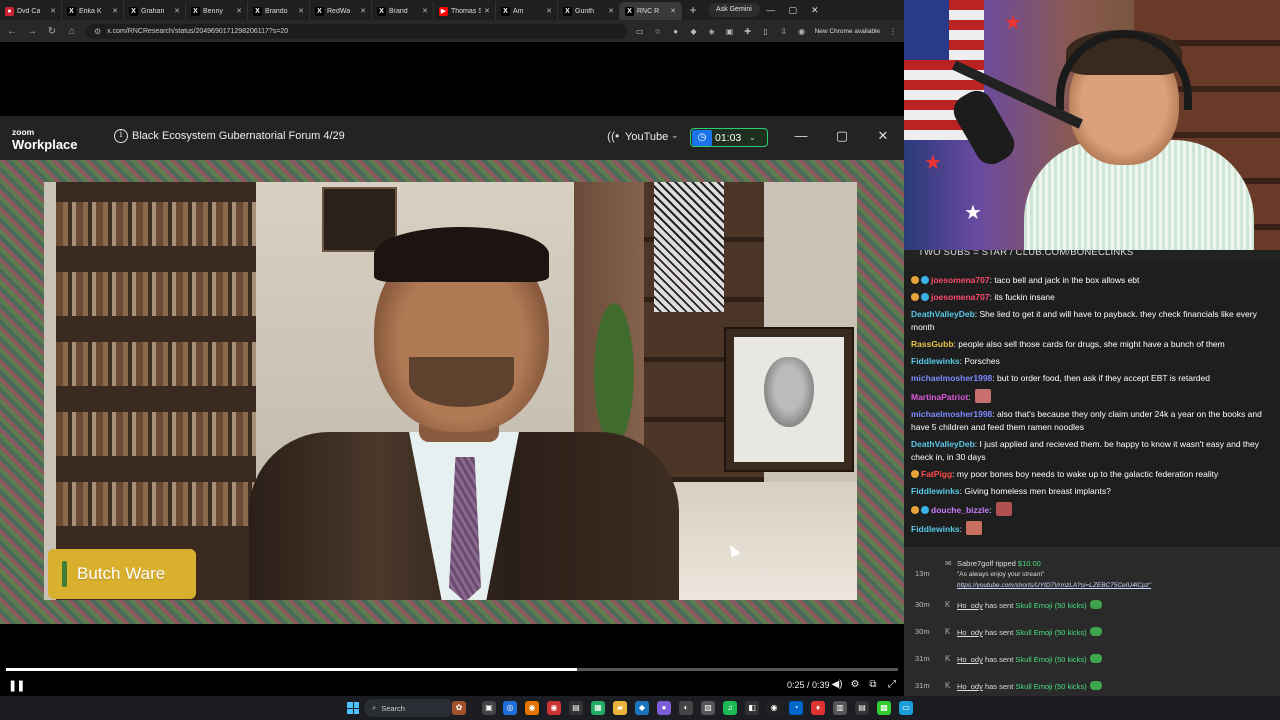  Describe the element at coordinates (932, 344) in the screenshot. I see `chat-username: RassGubb` at that location.